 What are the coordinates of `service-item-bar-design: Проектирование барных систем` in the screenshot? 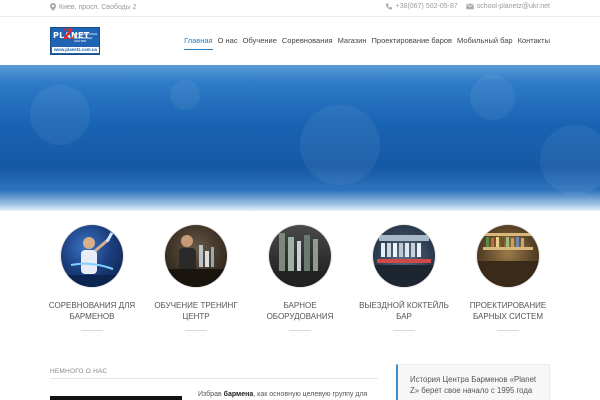 It's located at (508, 278).